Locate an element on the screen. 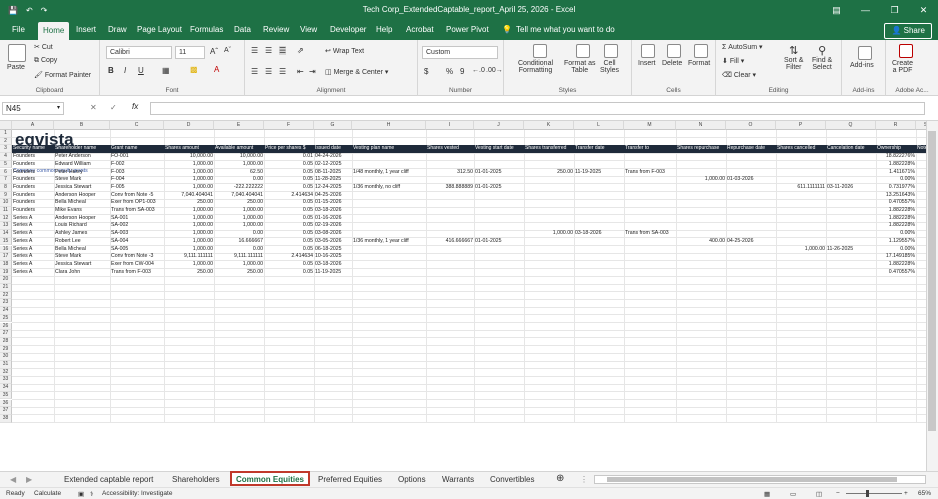  table-cell: F-003 is located at coordinates (137, 173).